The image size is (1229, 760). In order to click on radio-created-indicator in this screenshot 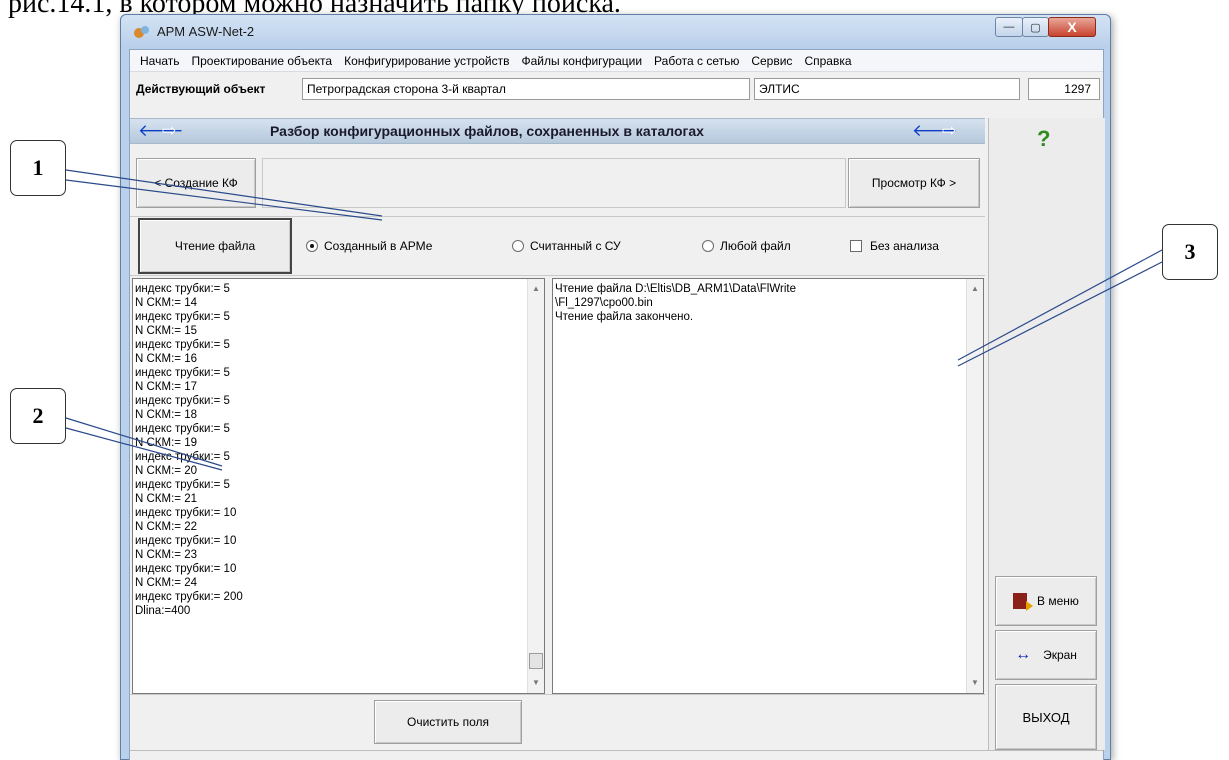, I will do `click(312, 246)`.